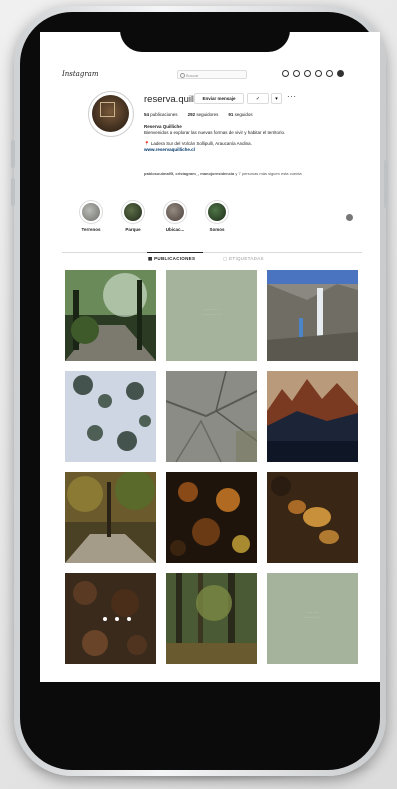  Describe the element at coordinates (198, 717) in the screenshot. I see `phone-bottom-bezel` at that location.